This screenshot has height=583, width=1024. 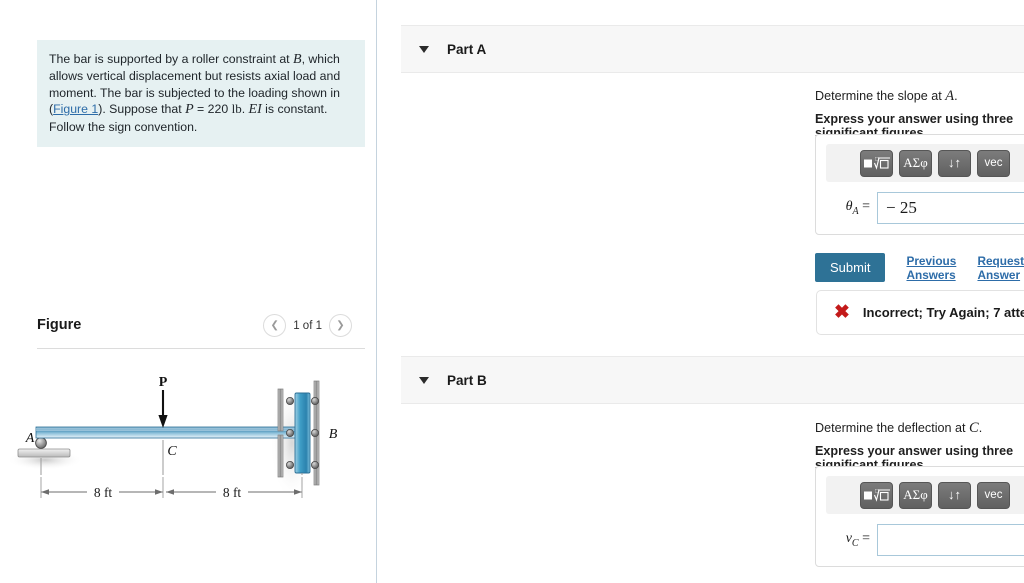 What do you see at coordinates (255, 110) in the screenshot?
I see `problem-var-ei: EI` at bounding box center [255, 110].